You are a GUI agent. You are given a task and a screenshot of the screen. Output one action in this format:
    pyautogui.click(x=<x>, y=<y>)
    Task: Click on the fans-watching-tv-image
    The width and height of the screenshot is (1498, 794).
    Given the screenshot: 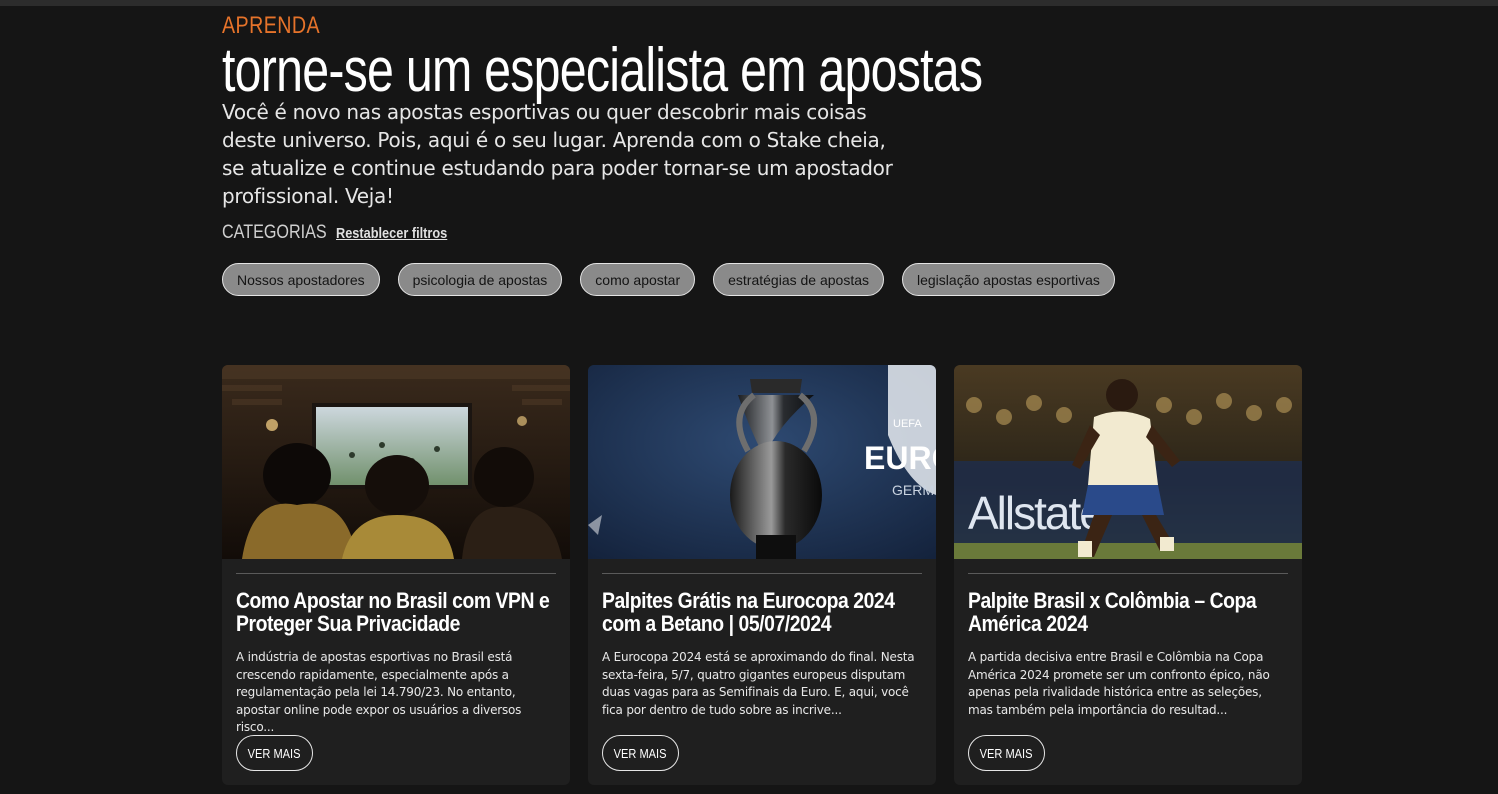 What is the action you would take?
    pyautogui.click(x=396, y=462)
    